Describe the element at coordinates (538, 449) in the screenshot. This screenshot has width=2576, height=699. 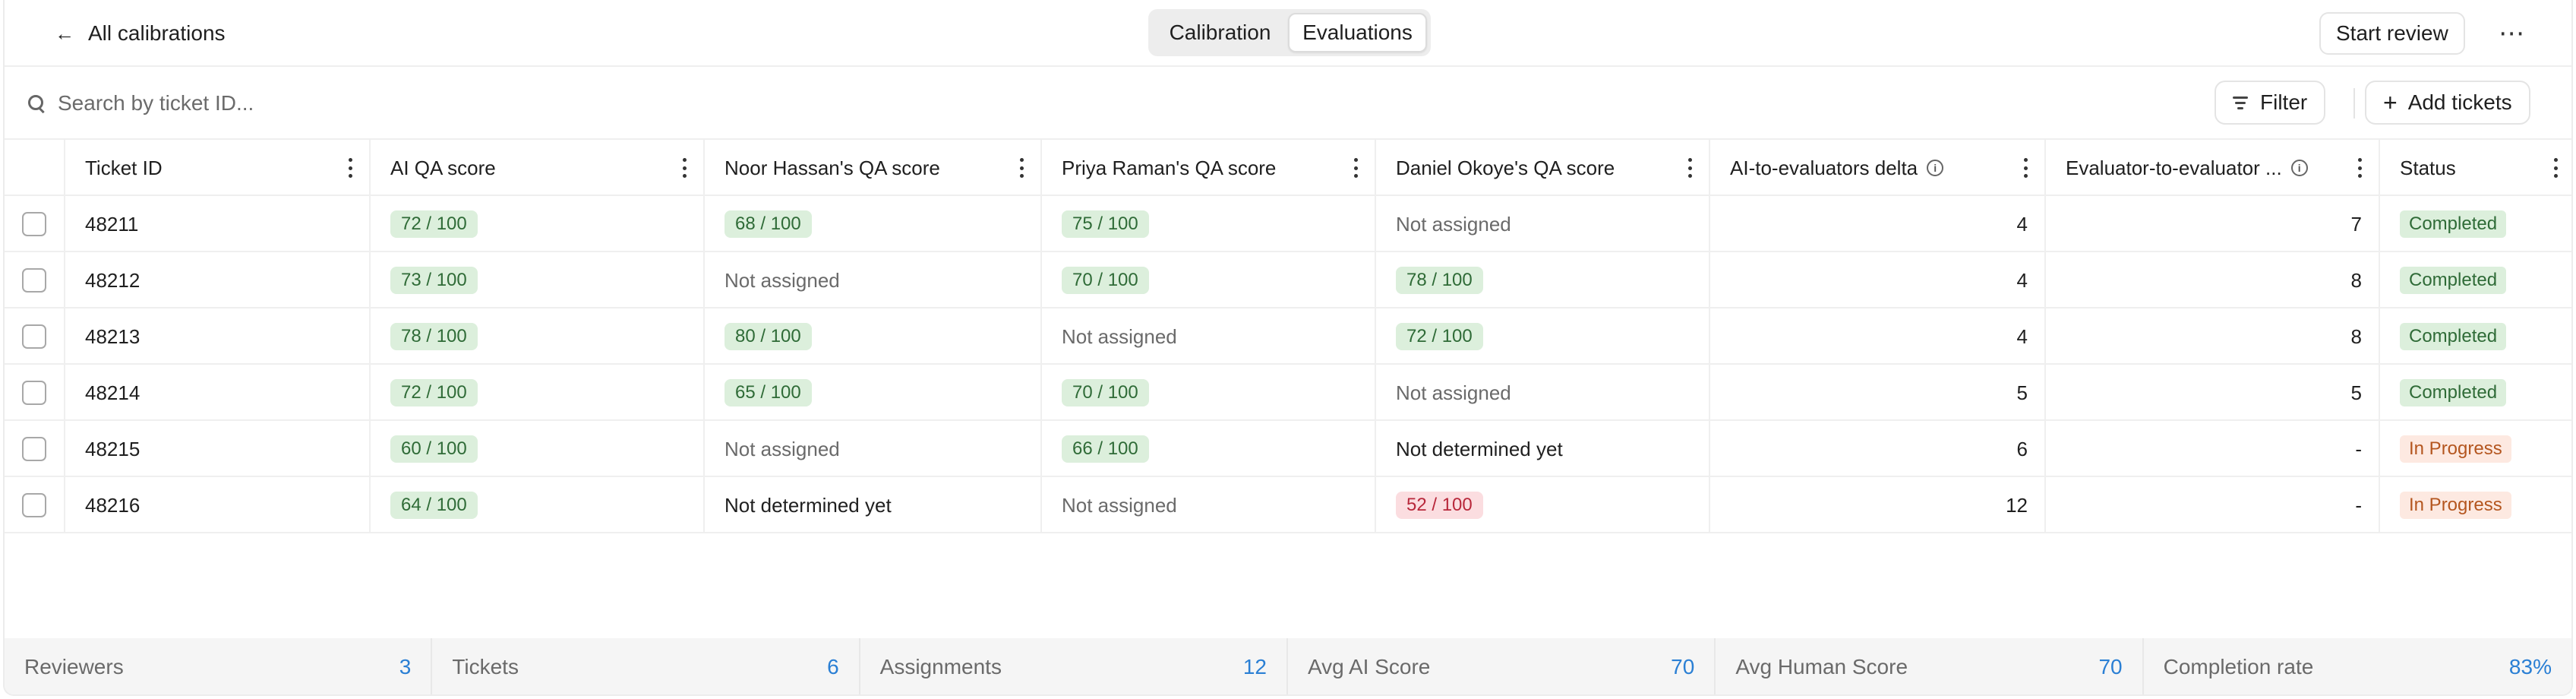
I see `ai-score-cell: 60 / 100` at that location.